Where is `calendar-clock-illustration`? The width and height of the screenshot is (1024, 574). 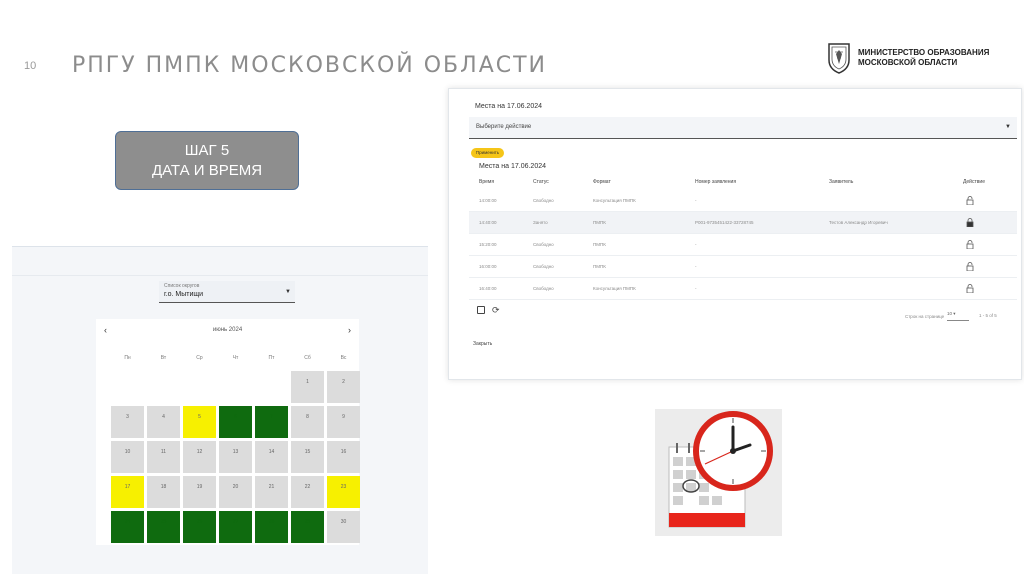
calendar-clock-illustration is located at coordinates (718, 472).